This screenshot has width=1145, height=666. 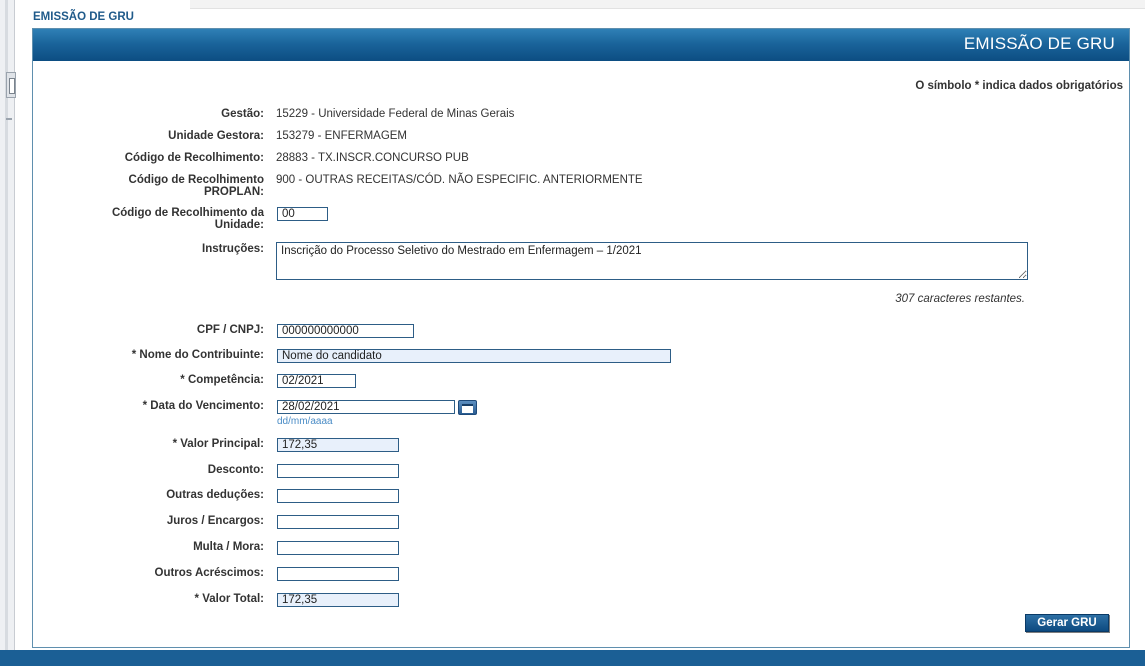 I want to click on cpf-cnpj-label: CPF / CNPJ:, so click(x=230, y=330).